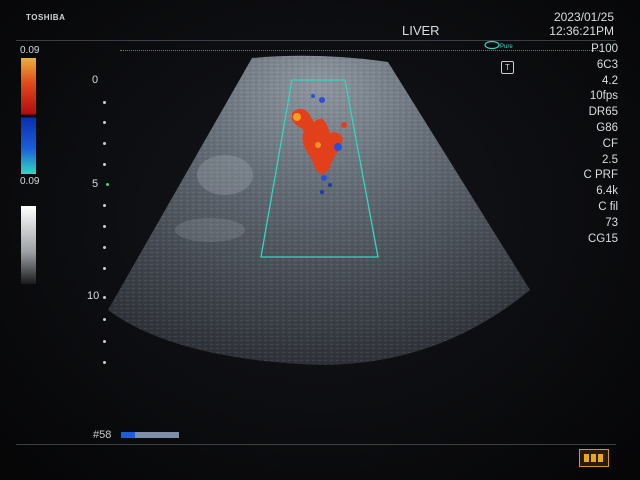 This screenshot has height=480, width=640. Describe the element at coordinates (610, 159) in the screenshot. I see `param-cf-frequency: 2.5` at that location.